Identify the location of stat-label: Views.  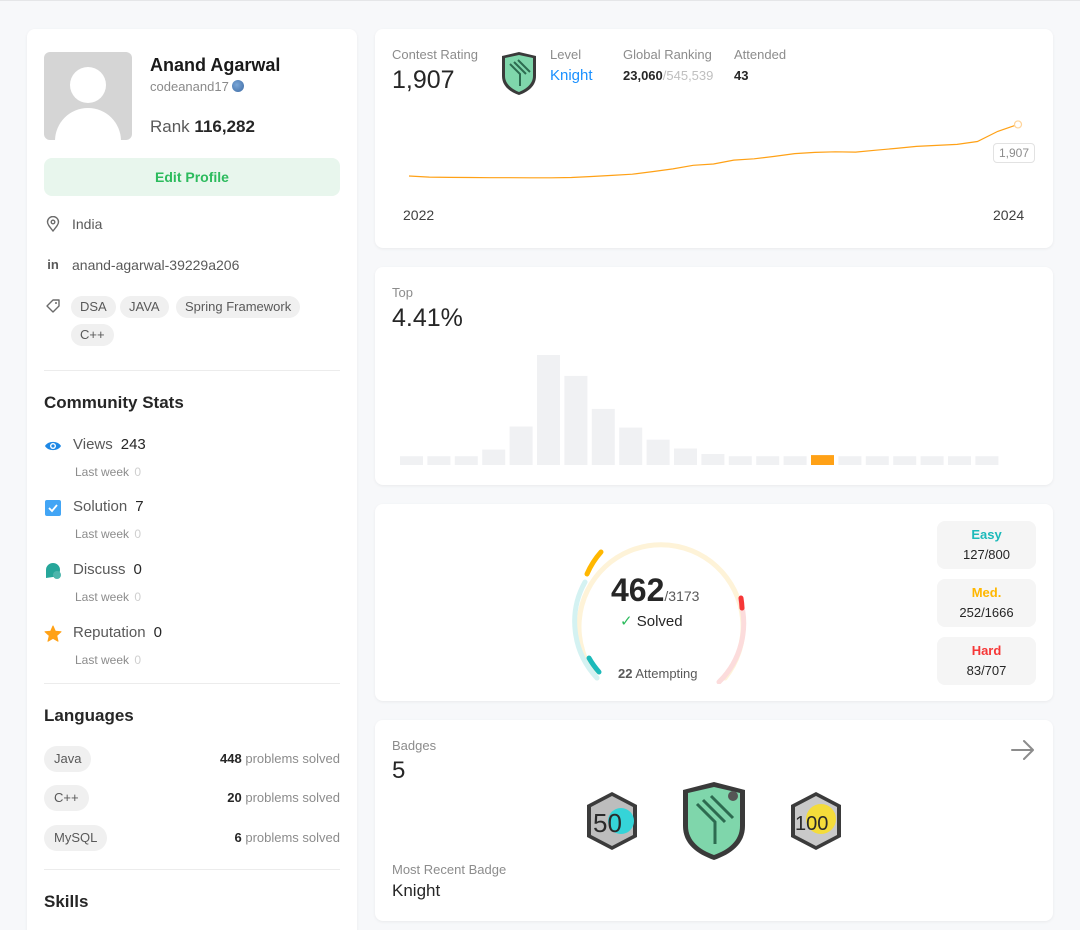
(93, 444).